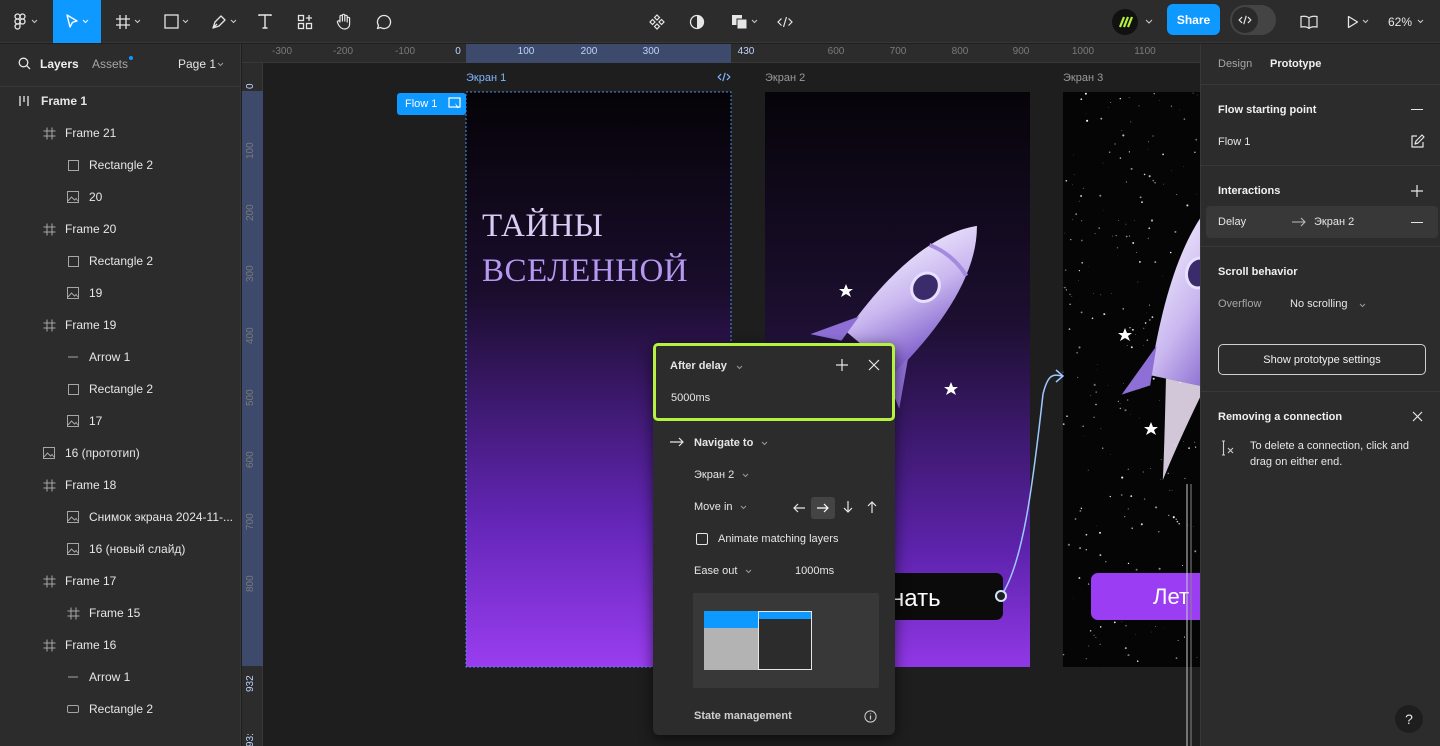 Image resolution: width=1440 pixels, height=746 pixels. Describe the element at coordinates (431, 104) in the screenshot. I see `flow-badge: Flow 1` at that location.